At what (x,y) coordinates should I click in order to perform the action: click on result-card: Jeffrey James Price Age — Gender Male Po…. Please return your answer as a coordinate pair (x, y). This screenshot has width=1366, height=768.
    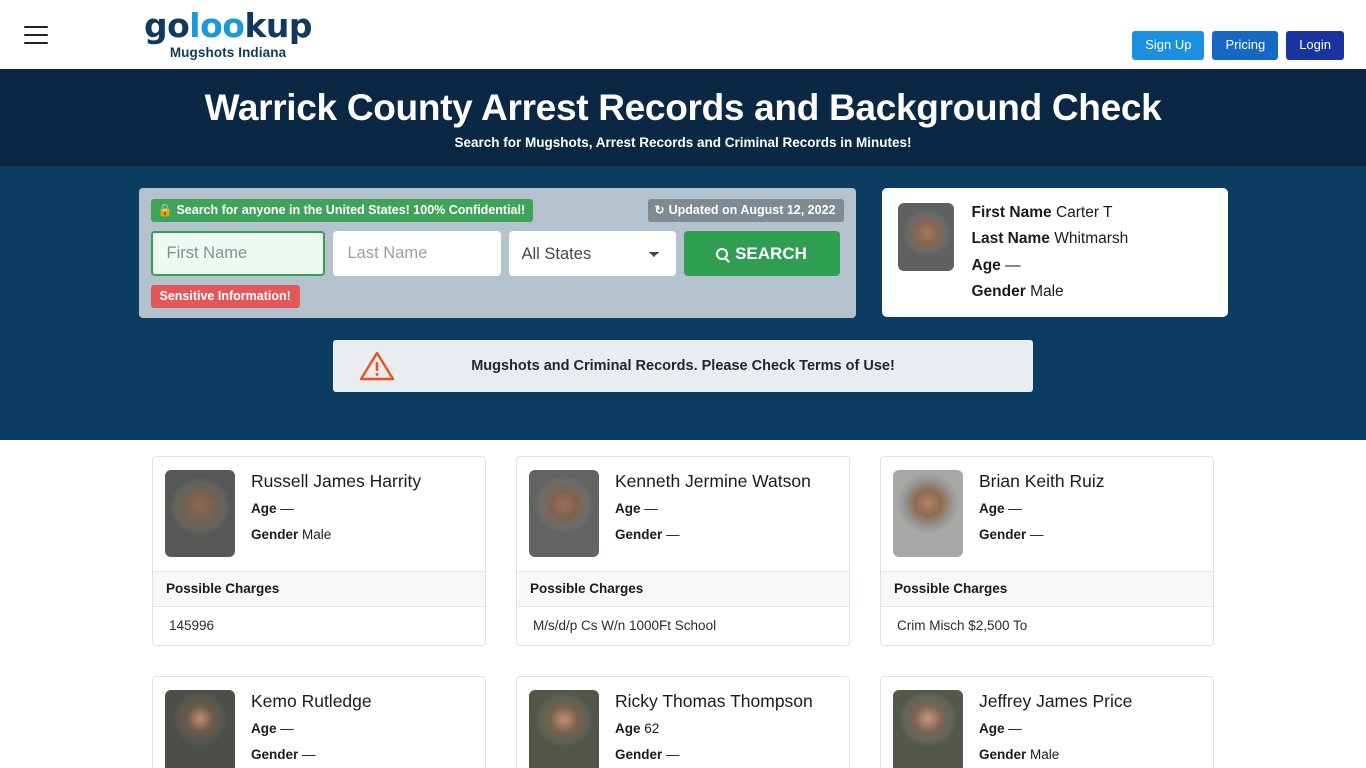
    Looking at the image, I should click on (1047, 722).